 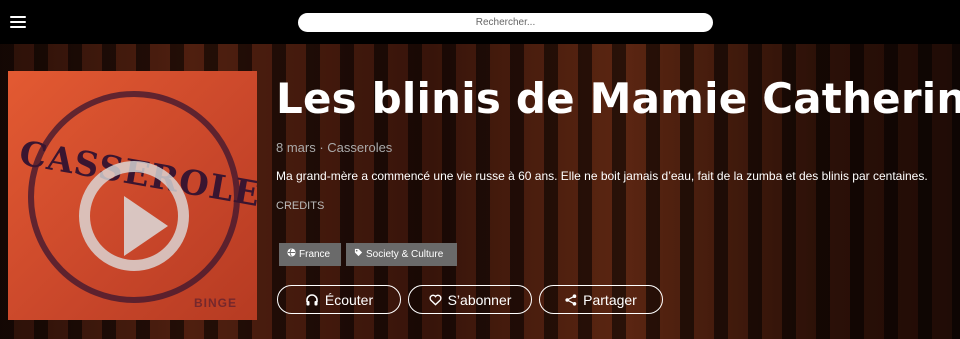 What do you see at coordinates (315, 254) in the screenshot?
I see `tag-label: France` at bounding box center [315, 254].